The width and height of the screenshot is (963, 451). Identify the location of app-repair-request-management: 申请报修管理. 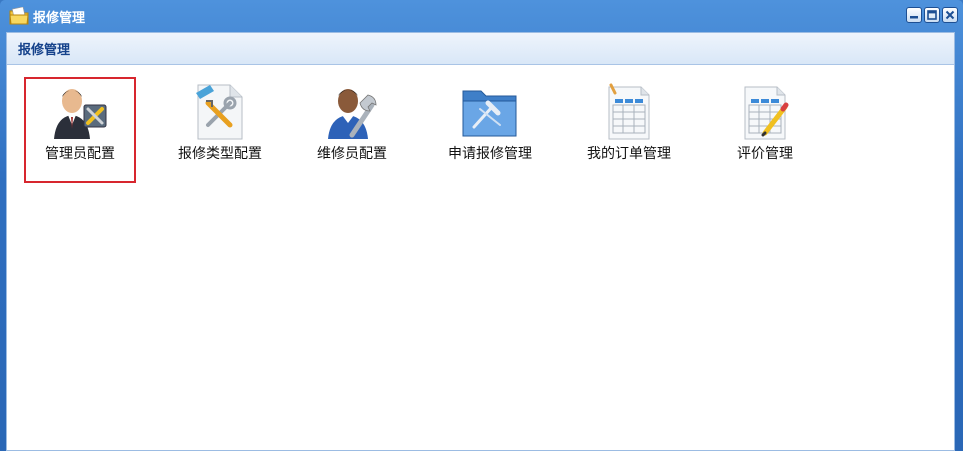
(490, 130).